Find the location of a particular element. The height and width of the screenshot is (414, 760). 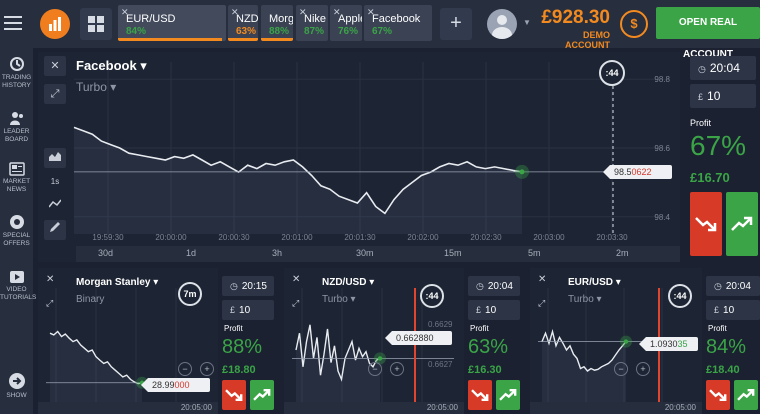

add-tab-button: + is located at coordinates (456, 24).